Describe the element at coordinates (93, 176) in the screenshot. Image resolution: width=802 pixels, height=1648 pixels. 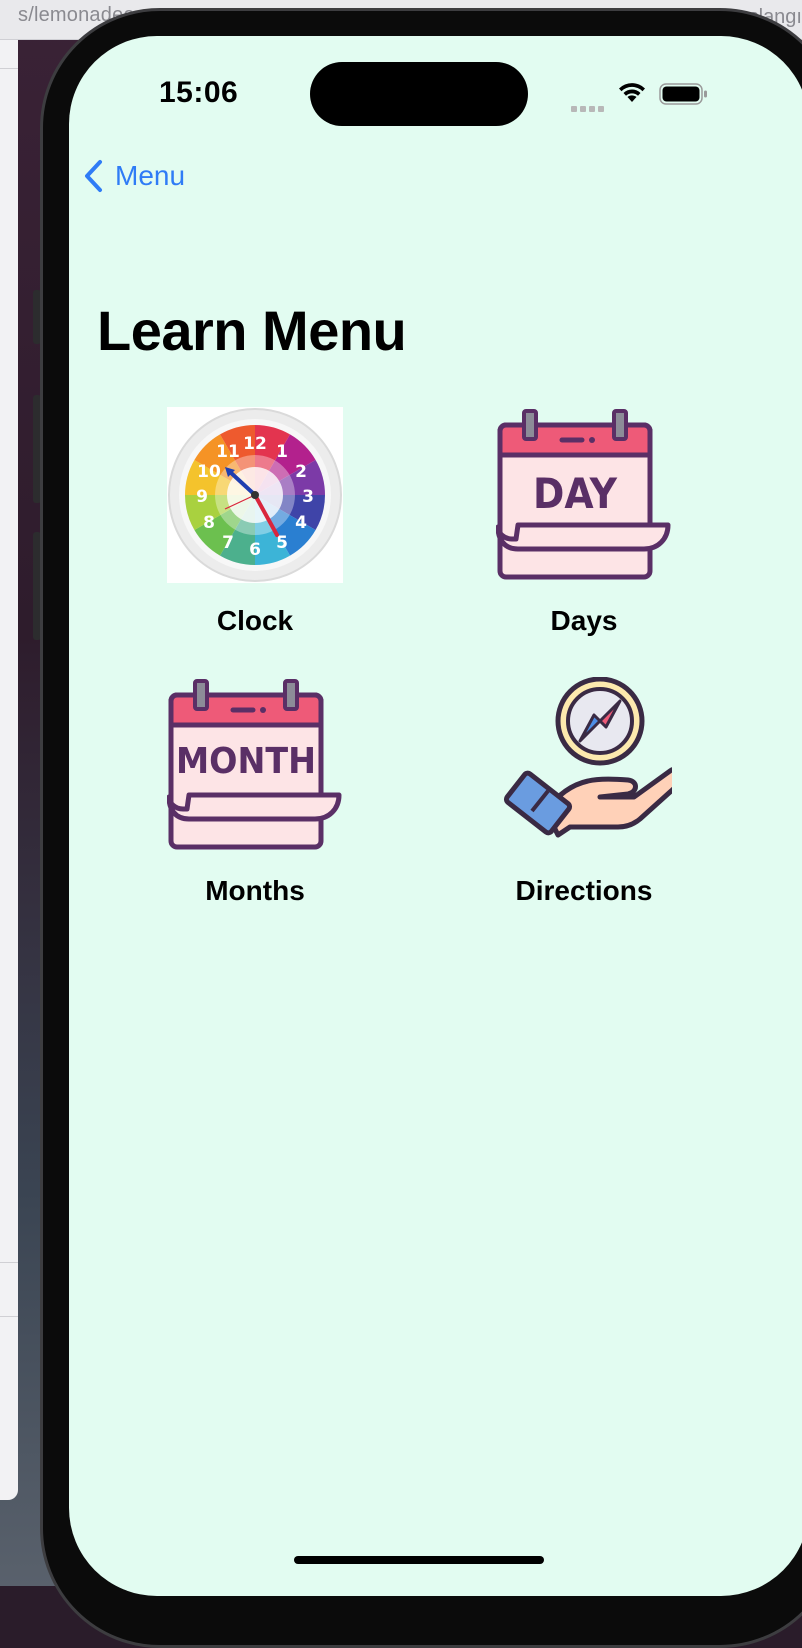
I see `chevron-left-icon` at that location.